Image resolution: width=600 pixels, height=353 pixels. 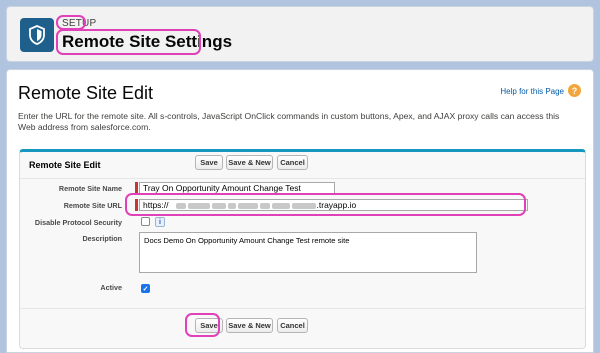 I want to click on setup-highlight, so click(x=71, y=22).